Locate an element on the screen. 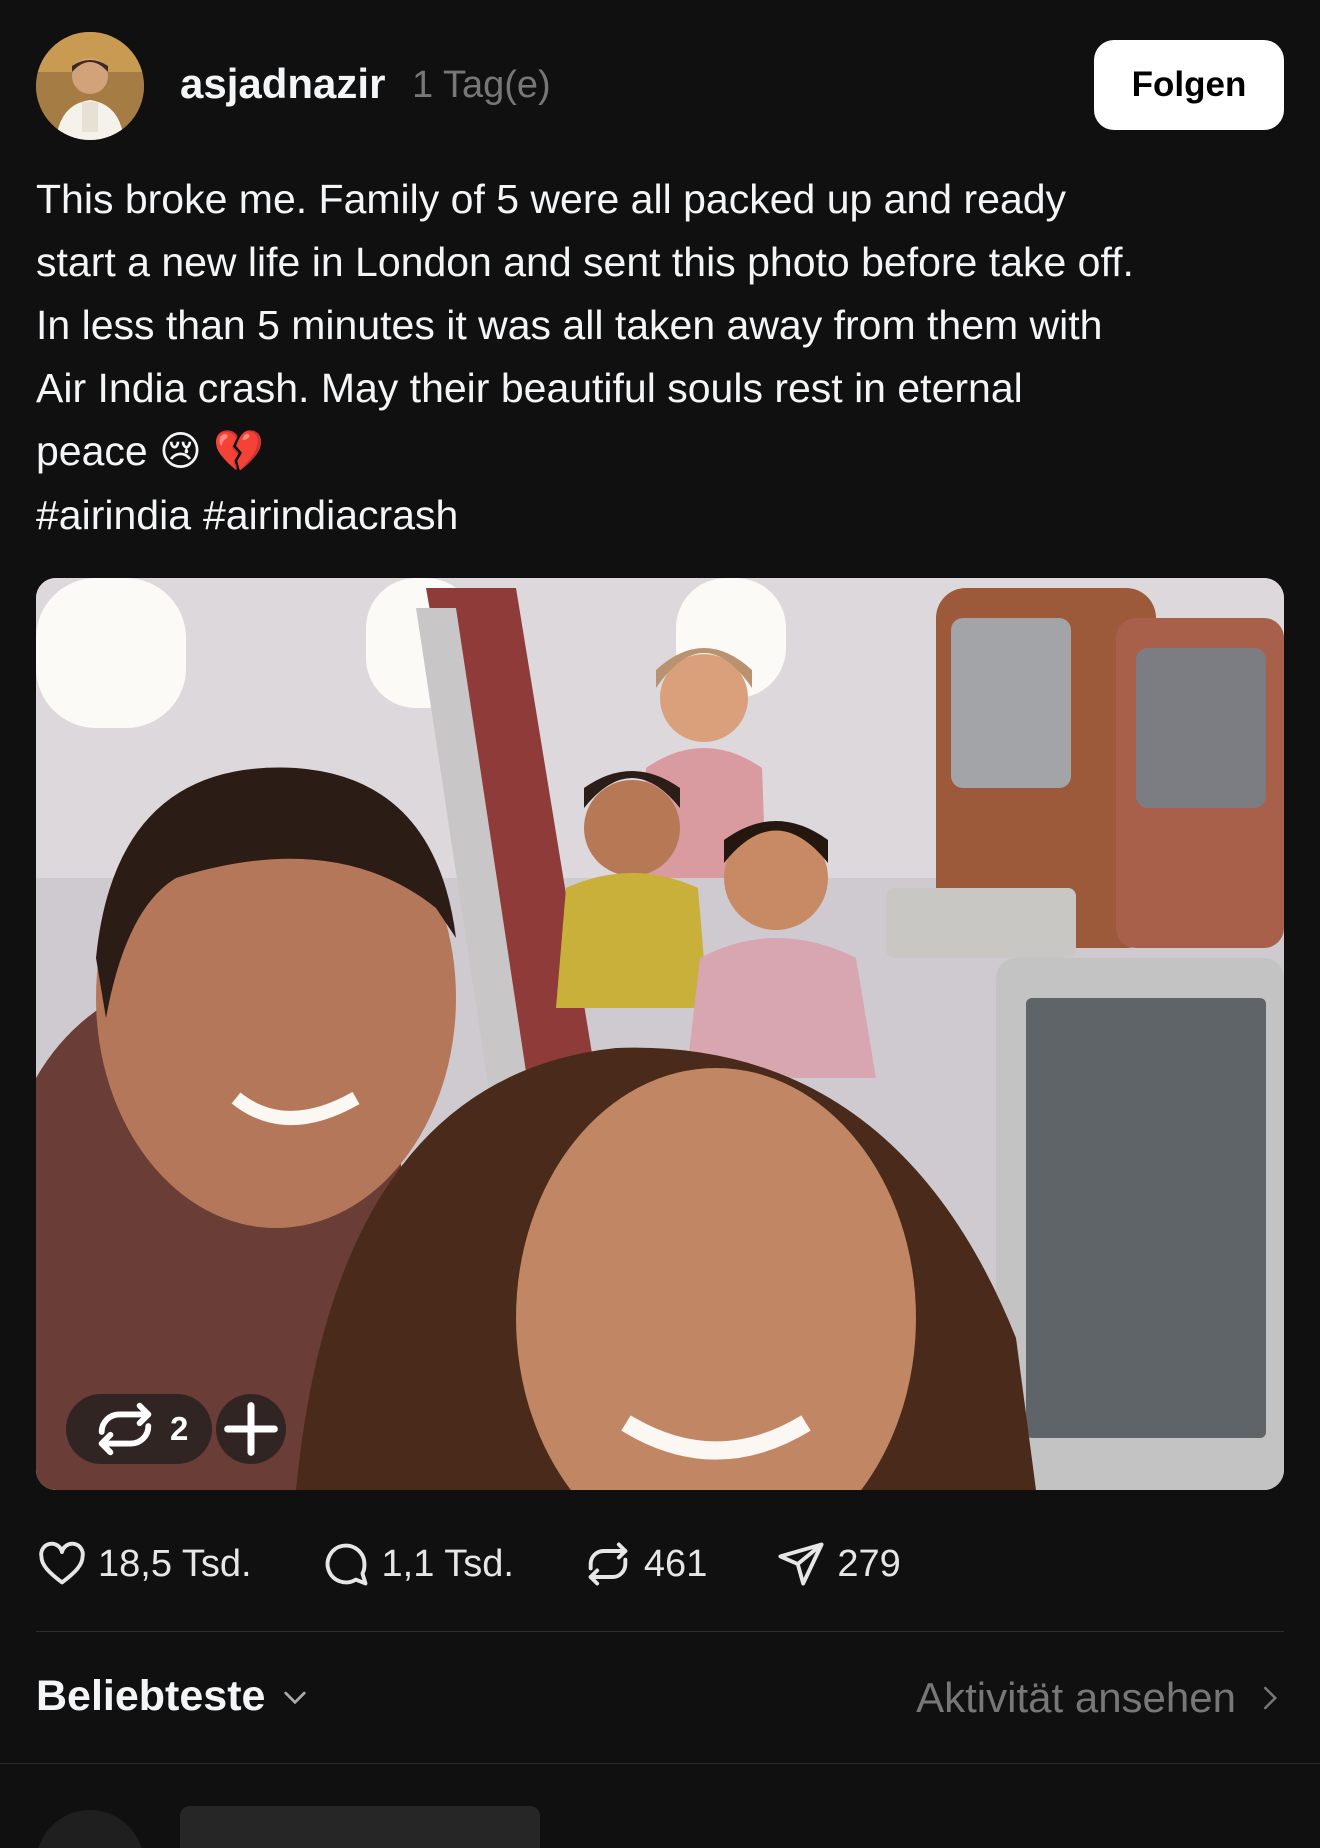 Image resolution: width=1320 pixels, height=1848 pixels. sort-label: Beliebteste is located at coordinates (151, 1696).